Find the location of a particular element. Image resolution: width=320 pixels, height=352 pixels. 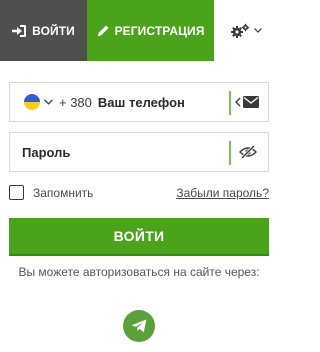

phone-field: + 380 Ваш телефон is located at coordinates (139, 102).